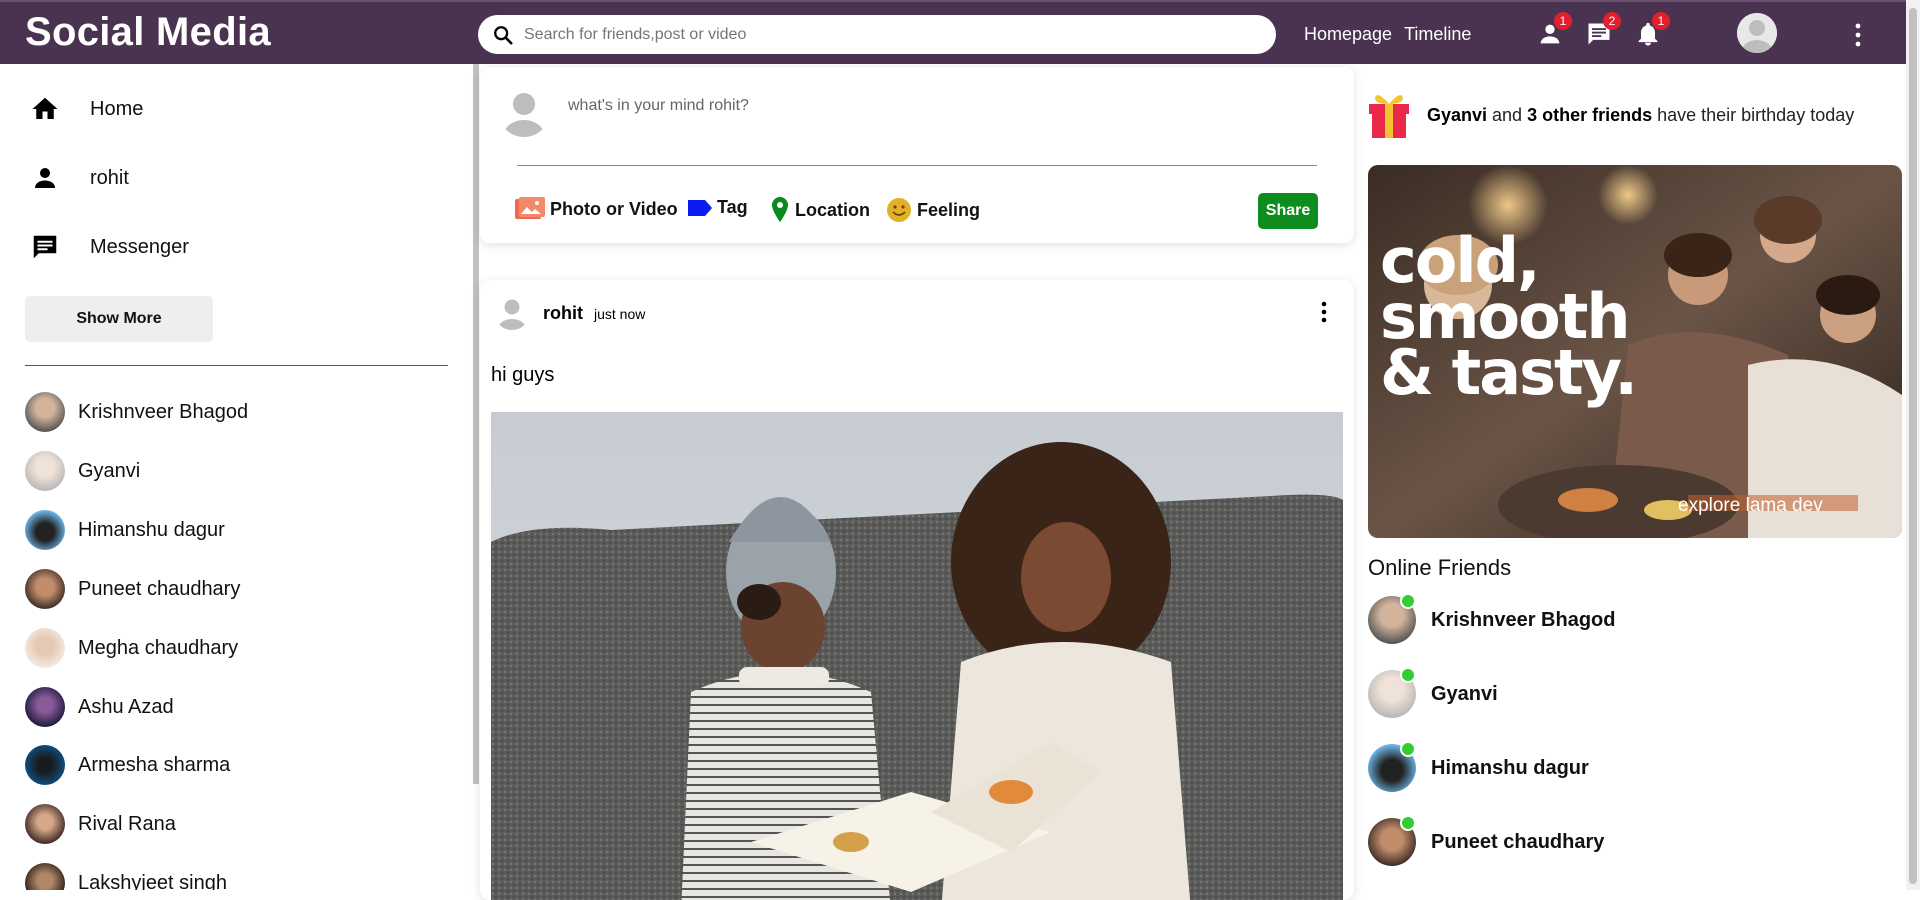 This screenshot has width=1920, height=900. Describe the element at coordinates (1612, 21) in the screenshot. I see `messages-badge: 2` at that location.